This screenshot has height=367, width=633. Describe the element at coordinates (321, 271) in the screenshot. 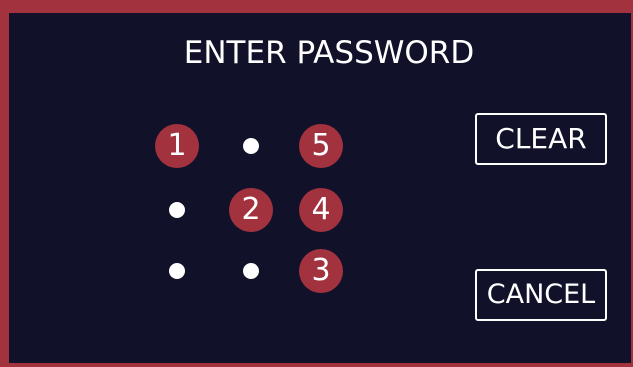

I see `pattern-node-selected: 3` at that location.